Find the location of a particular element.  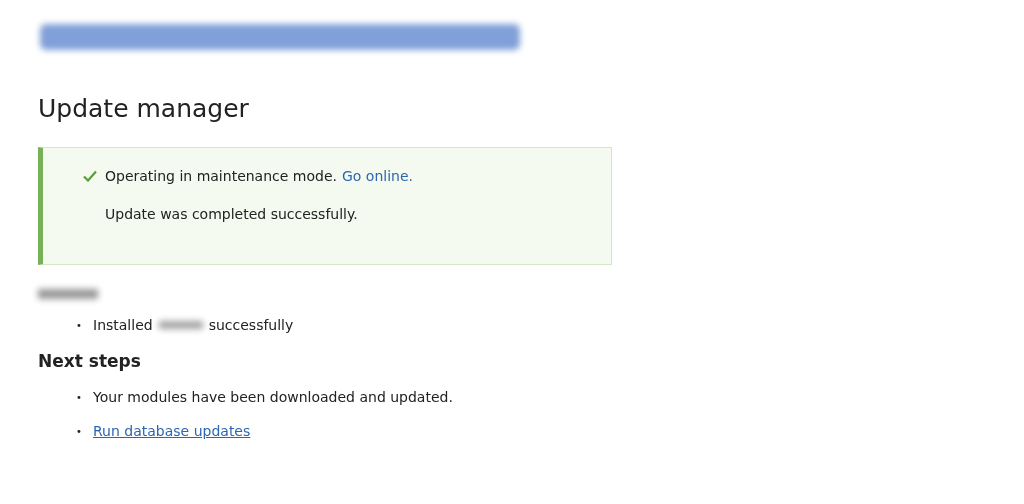

section-heading: Next steps is located at coordinates (90, 361).